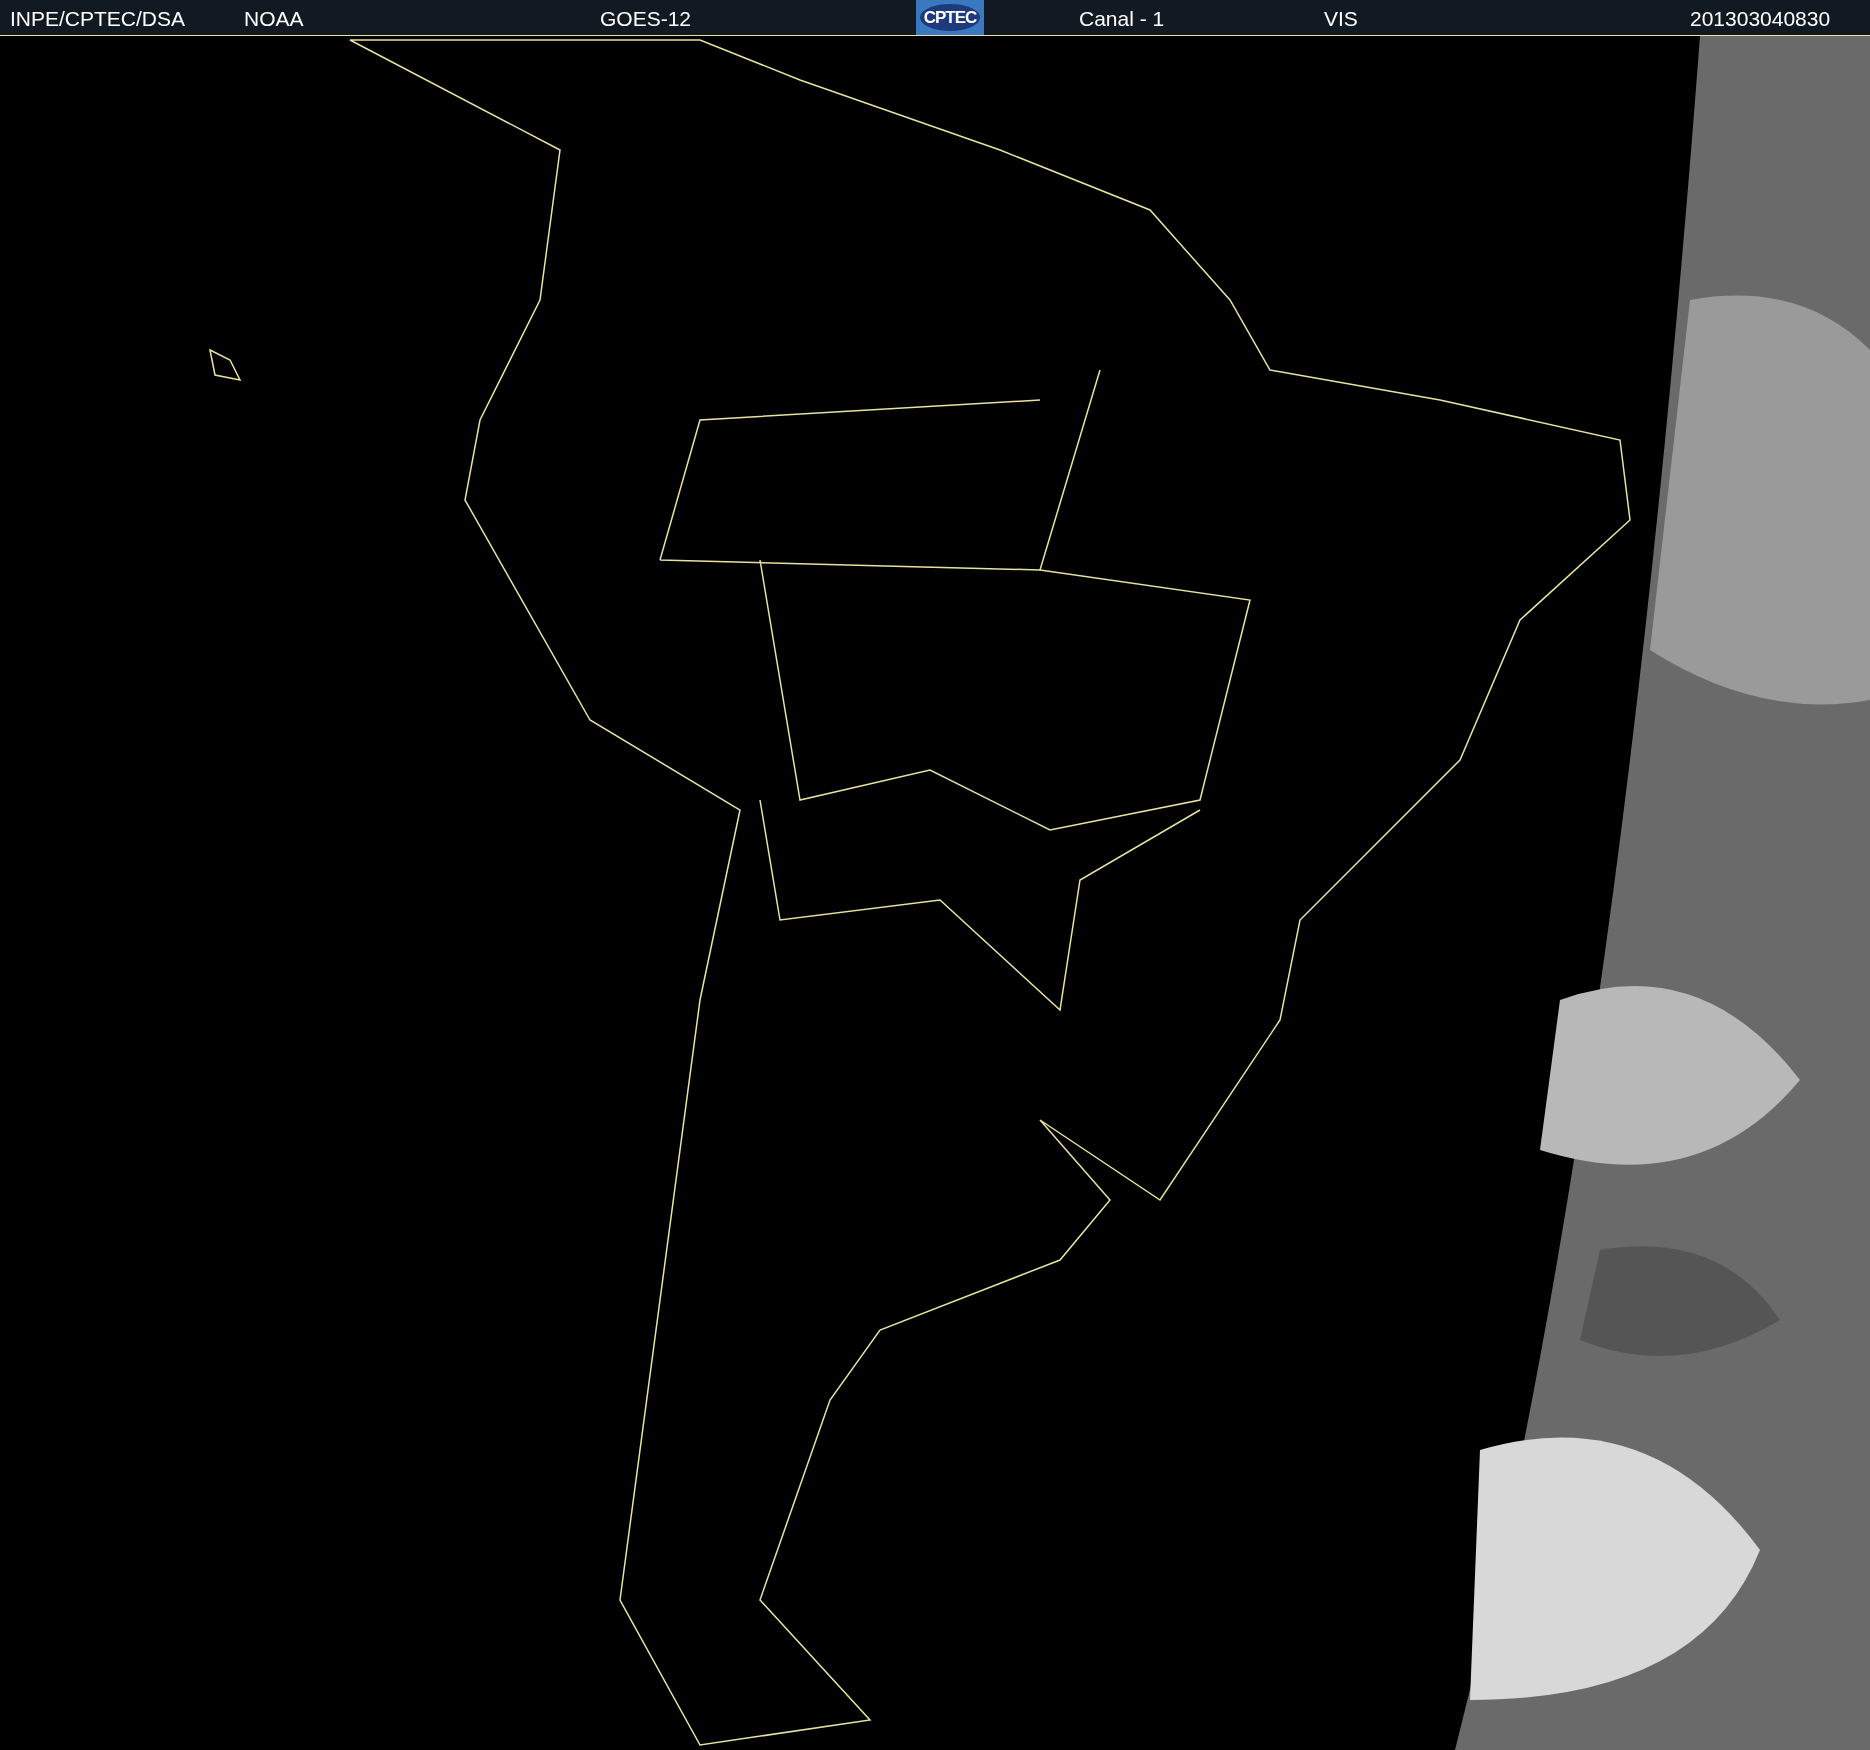  Describe the element at coordinates (950, 17) in the screenshot. I see `cptec-logo: CPTEC` at that location.